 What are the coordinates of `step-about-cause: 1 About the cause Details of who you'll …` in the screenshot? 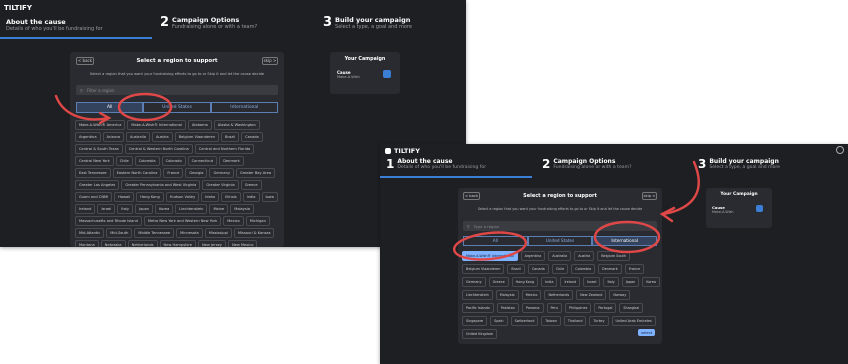 It's located at (436, 164).